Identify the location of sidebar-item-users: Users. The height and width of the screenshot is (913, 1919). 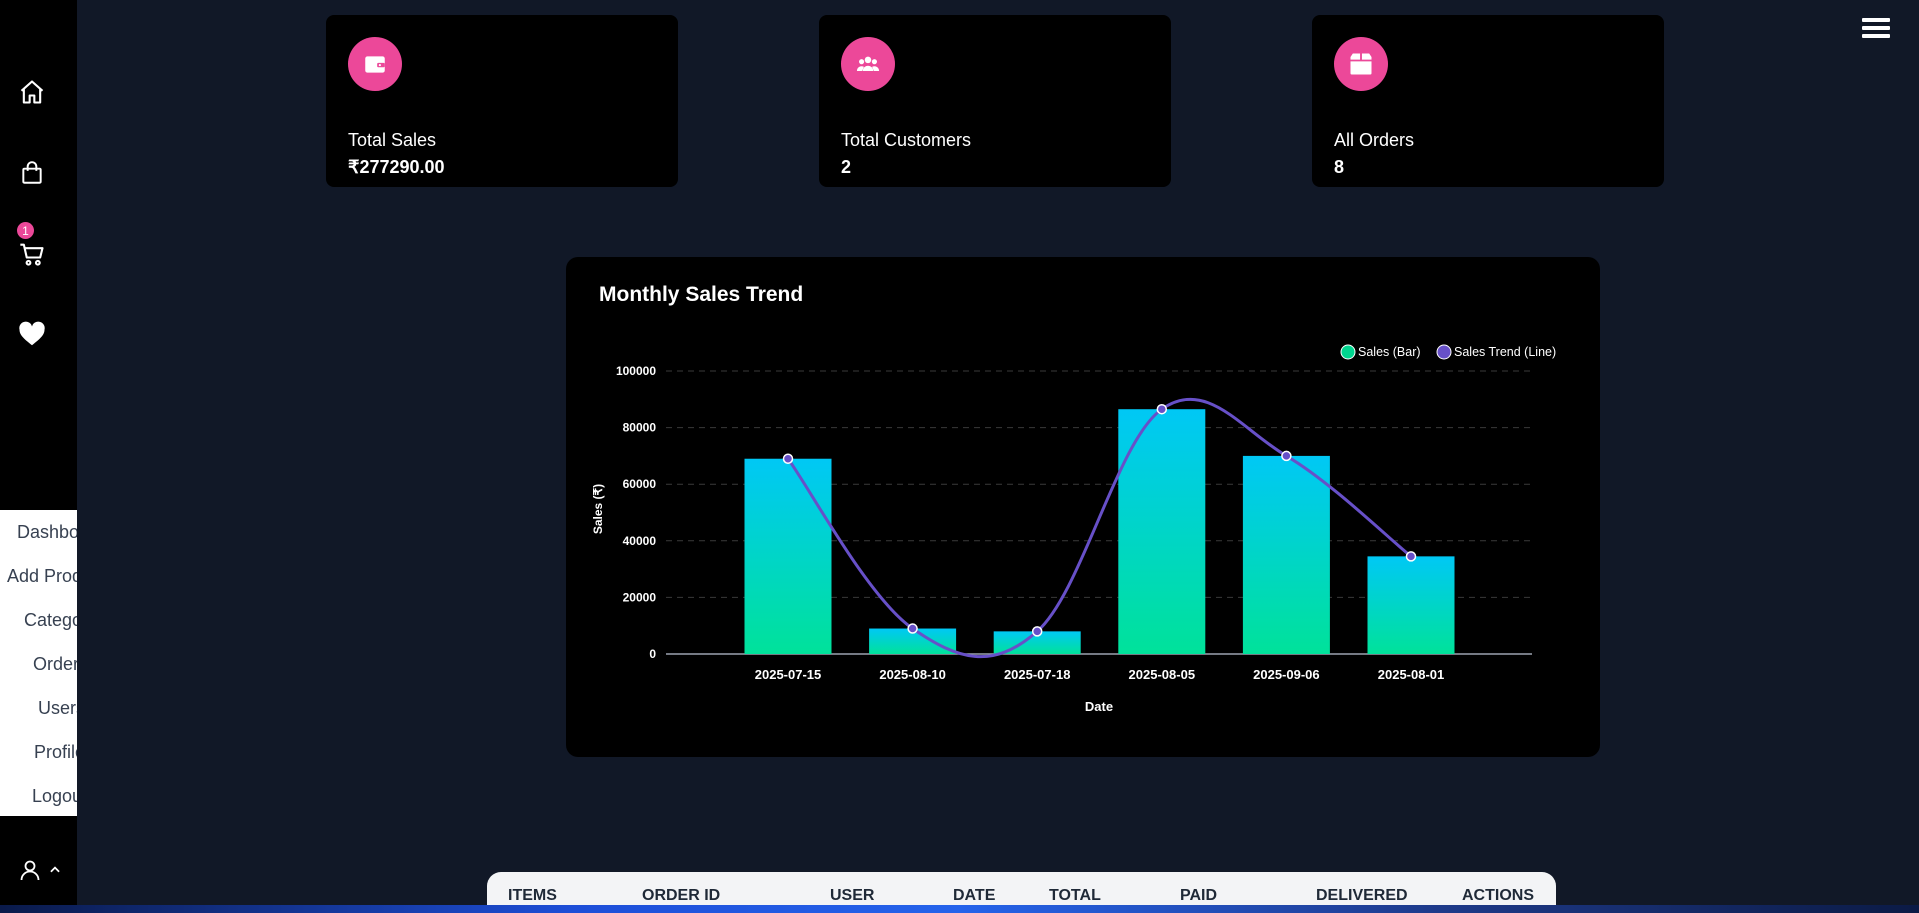
(38, 708).